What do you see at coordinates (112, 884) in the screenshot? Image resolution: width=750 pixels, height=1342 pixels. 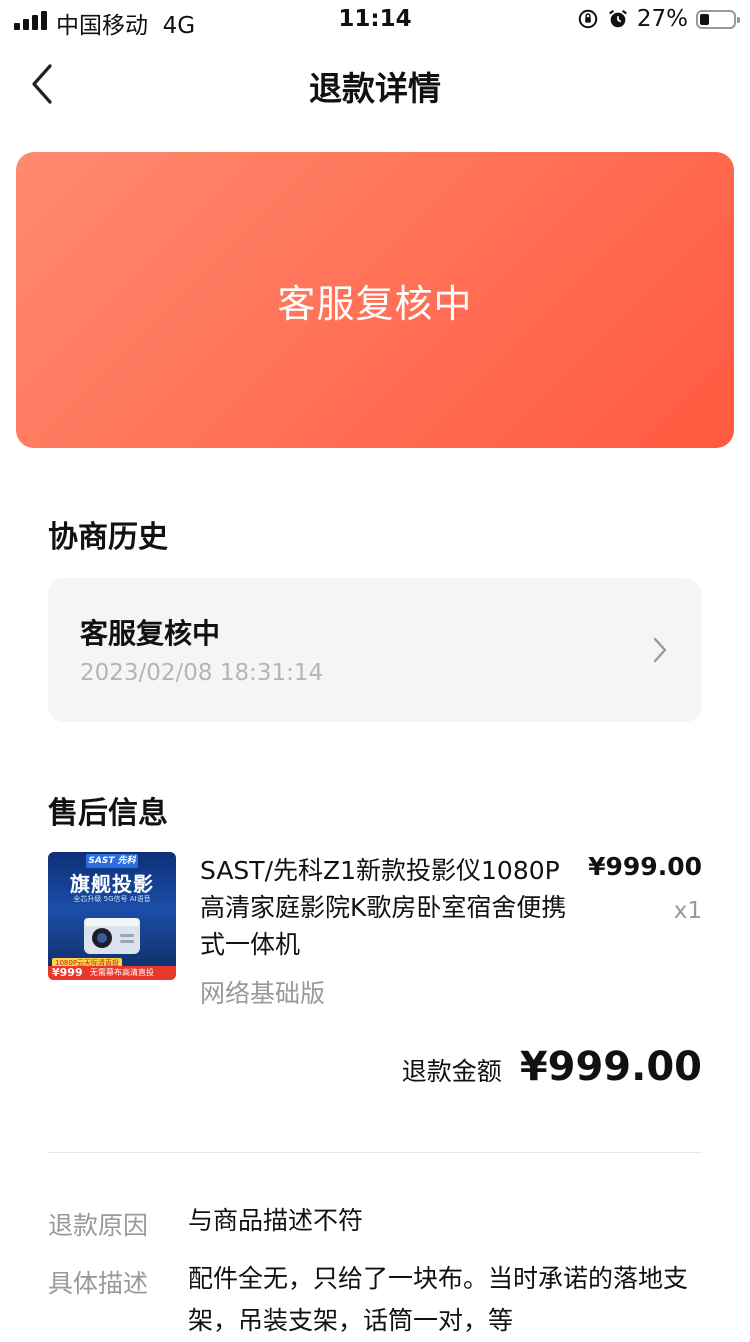 I see `product-headline: 旗舰投影` at bounding box center [112, 884].